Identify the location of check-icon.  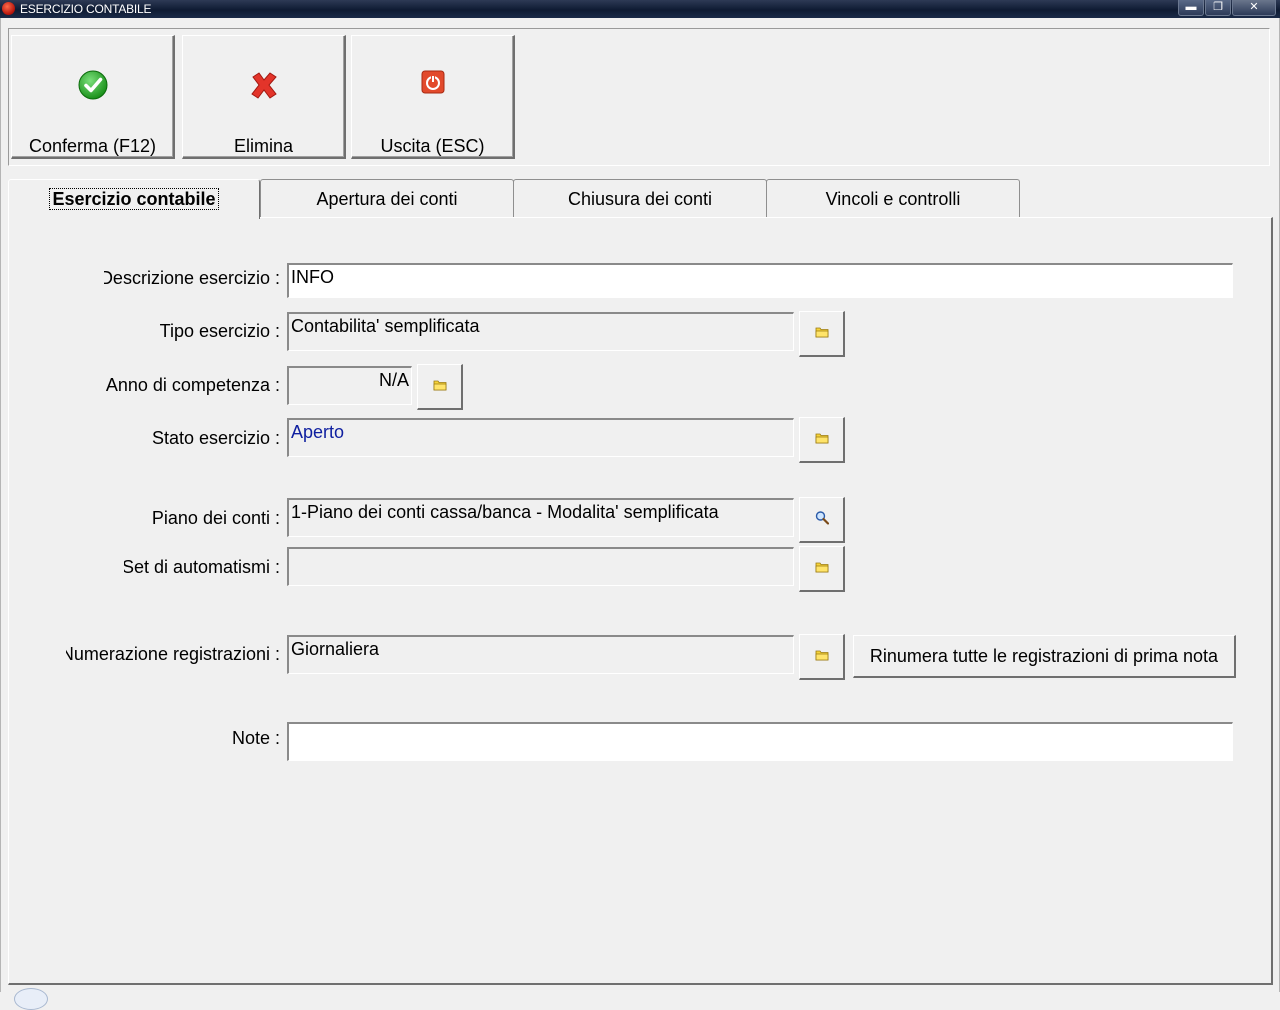
(93, 87).